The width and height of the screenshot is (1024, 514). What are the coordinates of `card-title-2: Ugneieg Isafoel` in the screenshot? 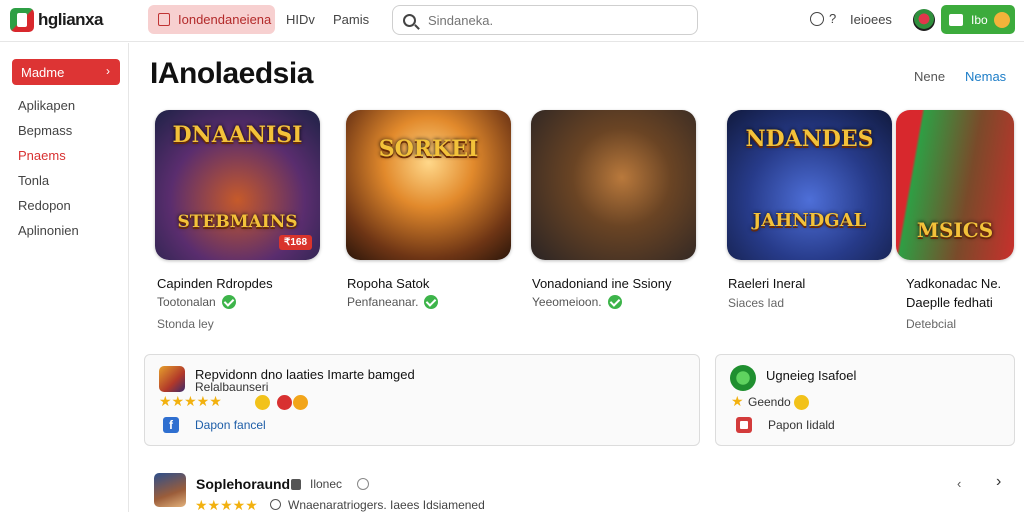 It's located at (811, 375).